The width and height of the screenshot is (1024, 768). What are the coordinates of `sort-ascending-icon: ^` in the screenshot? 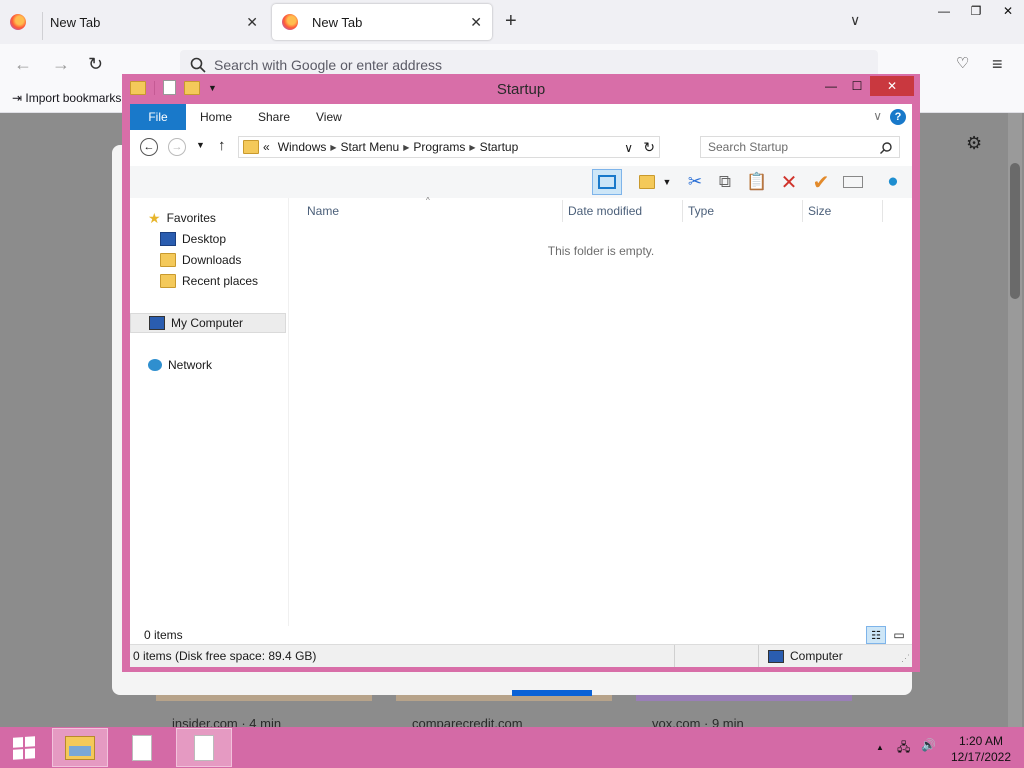 It's located at (428, 200).